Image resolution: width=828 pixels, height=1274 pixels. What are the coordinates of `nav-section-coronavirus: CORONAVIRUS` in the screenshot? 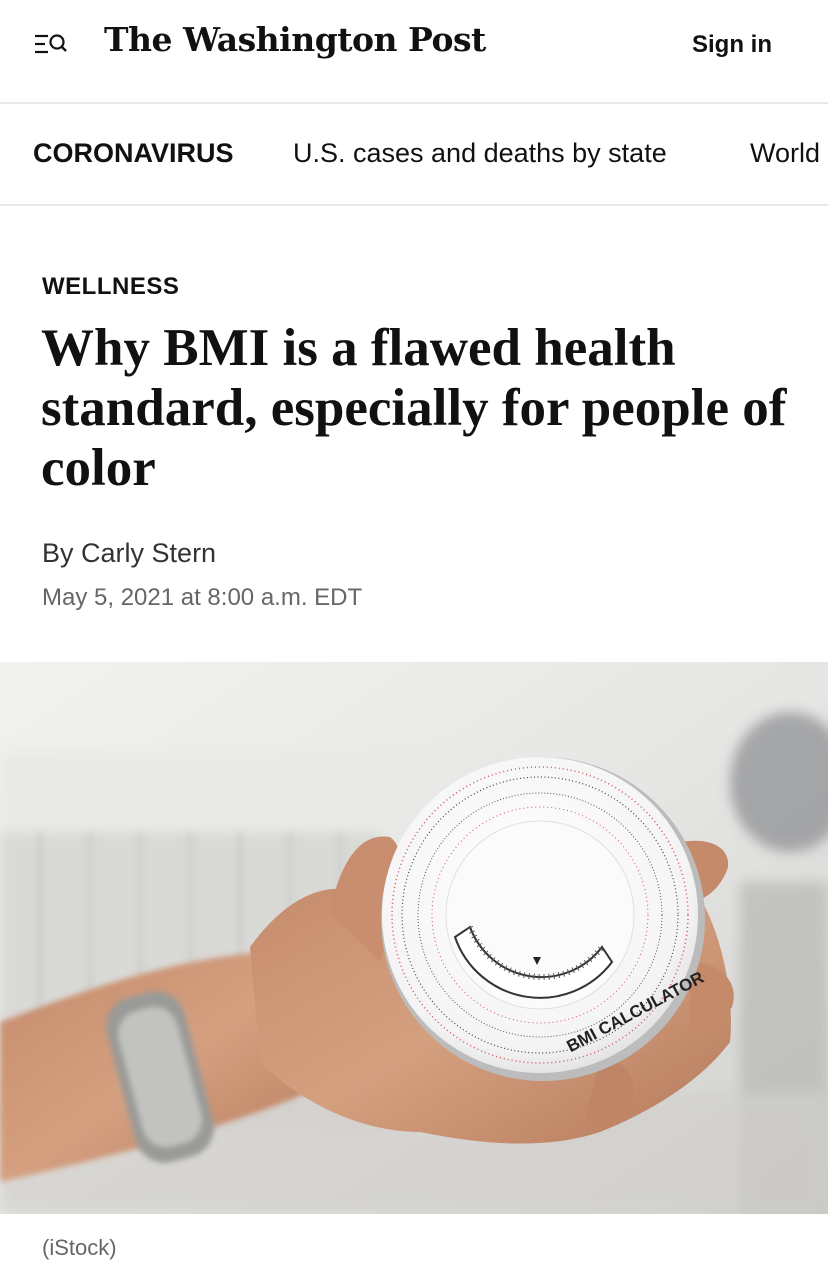 It's located at (133, 153).